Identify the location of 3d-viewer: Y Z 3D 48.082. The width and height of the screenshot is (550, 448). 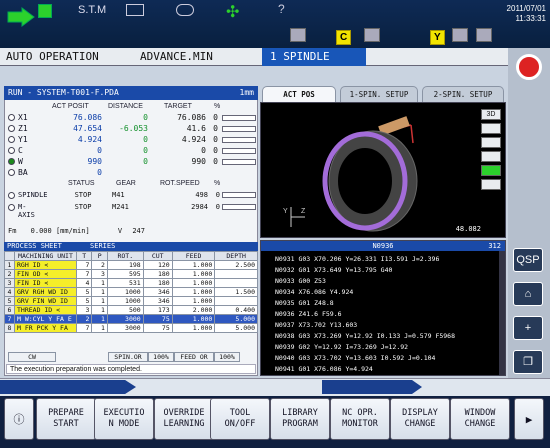
(383, 170).